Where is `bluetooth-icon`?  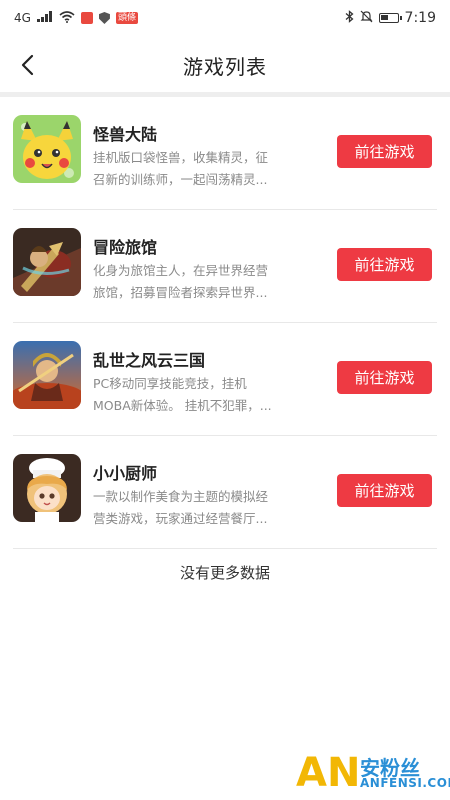
bluetooth-icon is located at coordinates (349, 18).